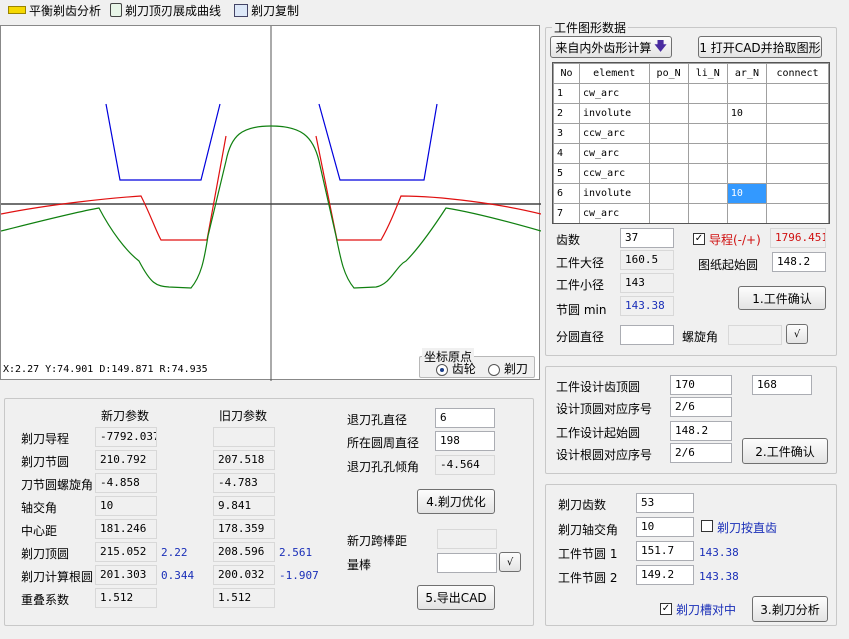 Image resolution: width=849 pixels, height=639 pixels. Describe the element at coordinates (782, 298) in the screenshot. I see `confirm-workpiece-1-button: 1.工件确认` at that location.